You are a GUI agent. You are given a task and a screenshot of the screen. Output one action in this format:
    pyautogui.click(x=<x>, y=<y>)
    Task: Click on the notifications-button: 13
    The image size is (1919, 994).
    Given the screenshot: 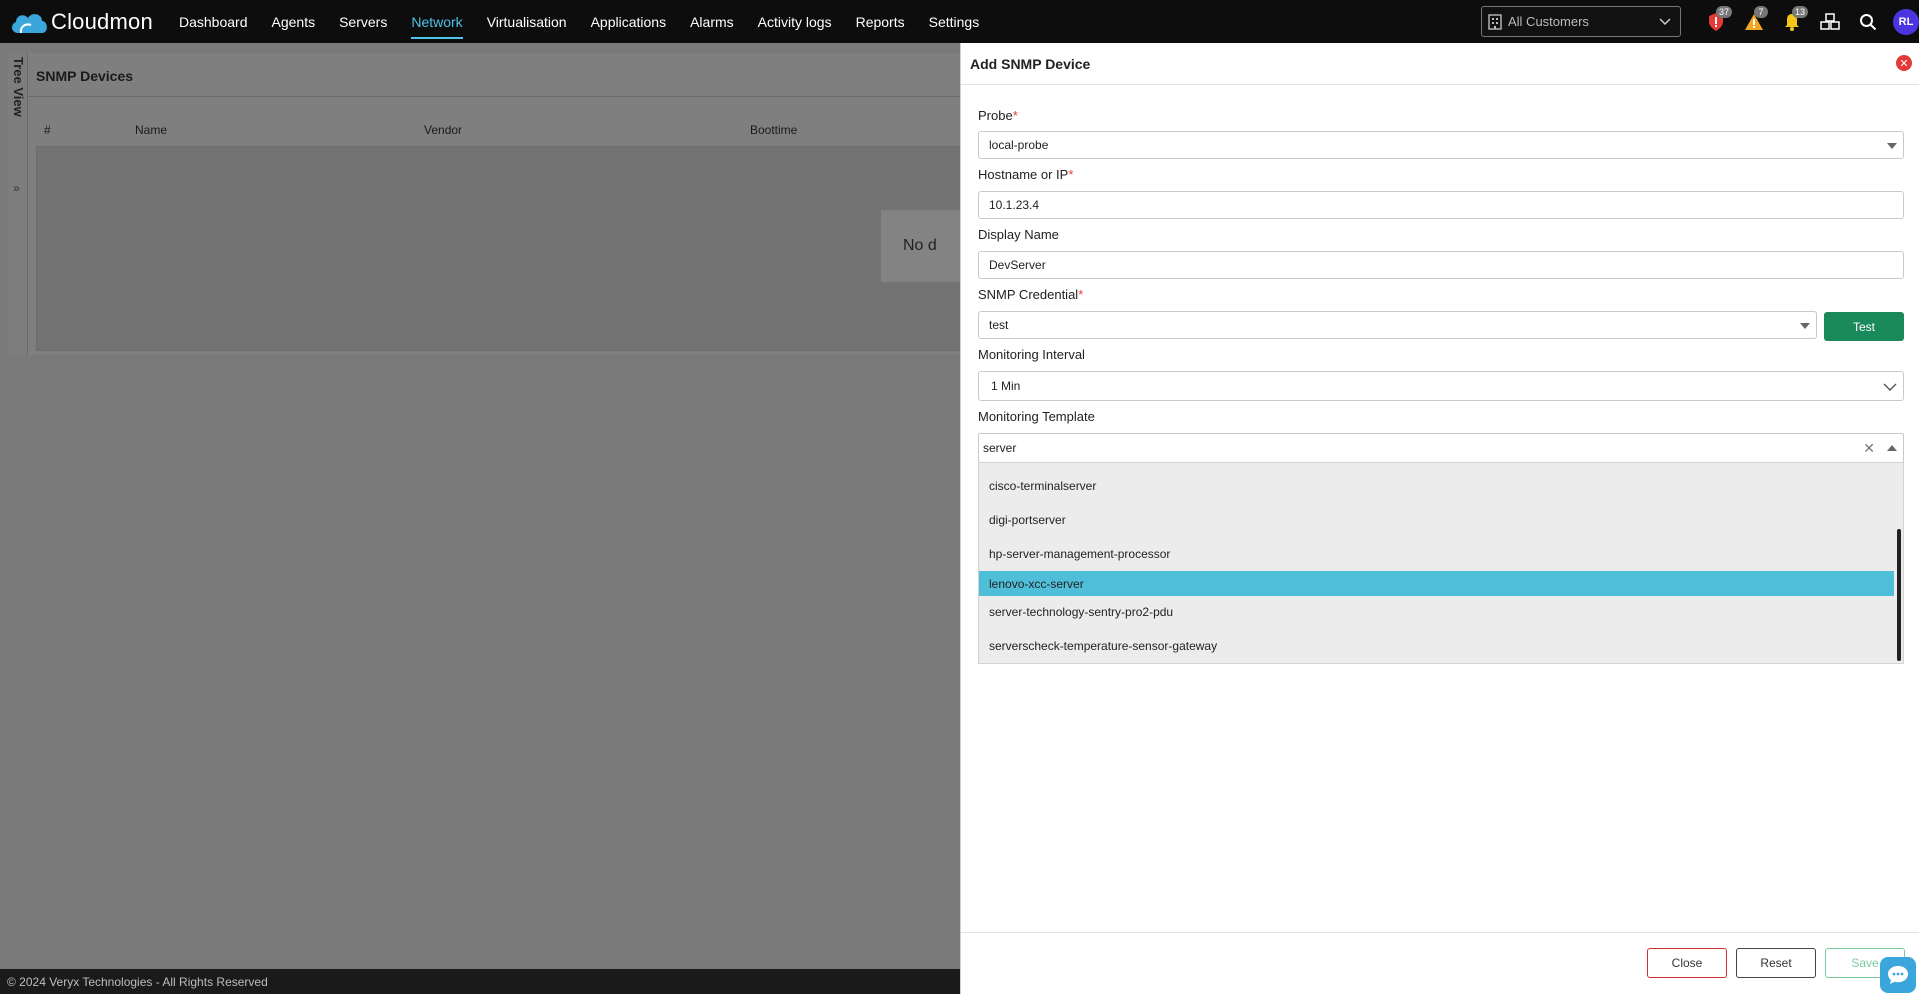 What is the action you would take?
    pyautogui.click(x=1792, y=21)
    